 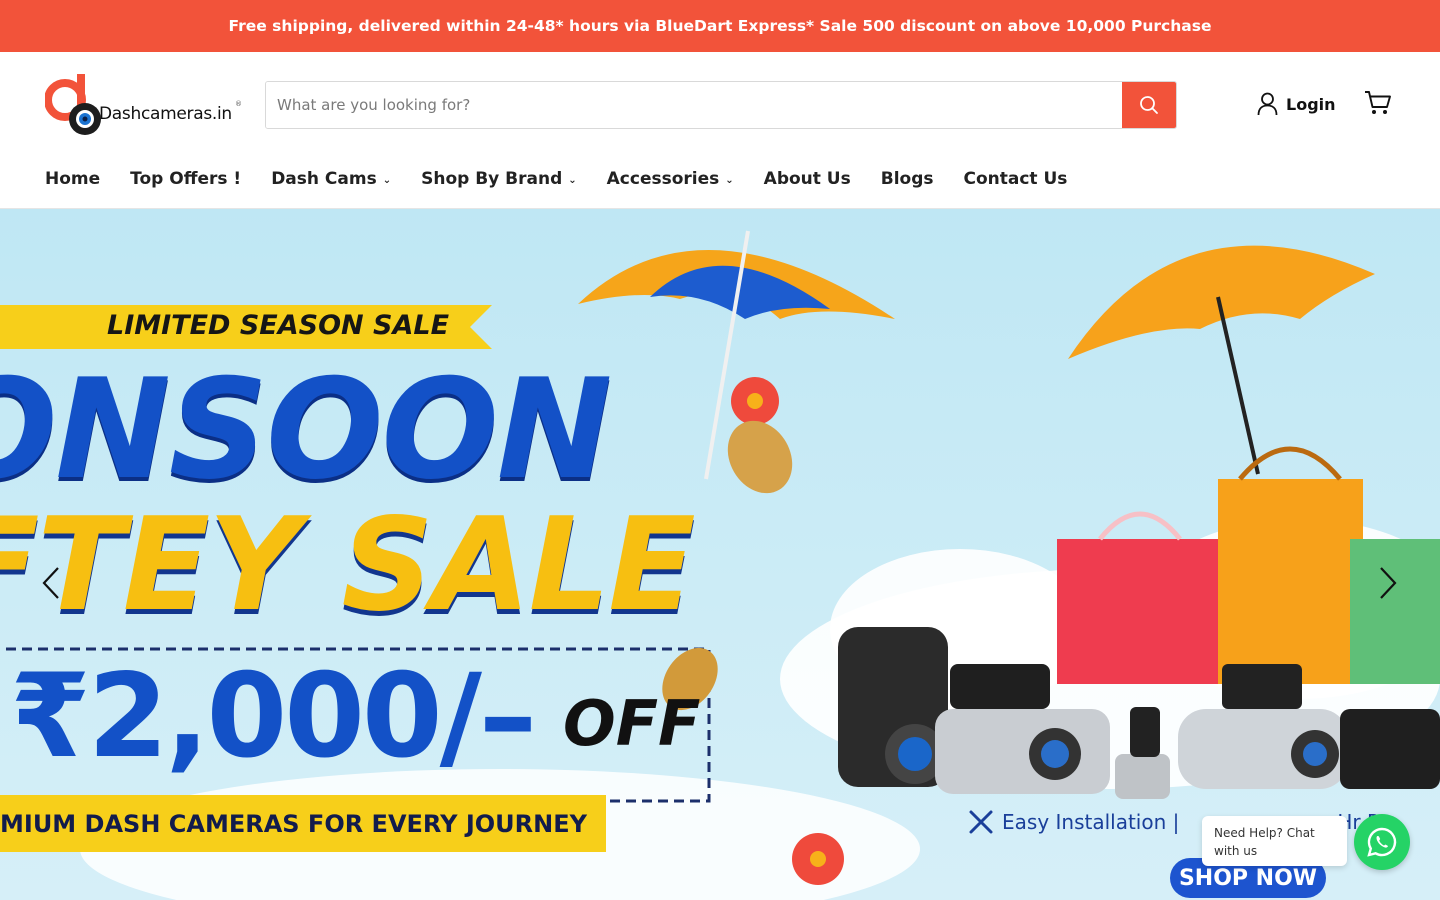 What do you see at coordinates (73, 104) in the screenshot?
I see `logo-mark-icon` at bounding box center [73, 104].